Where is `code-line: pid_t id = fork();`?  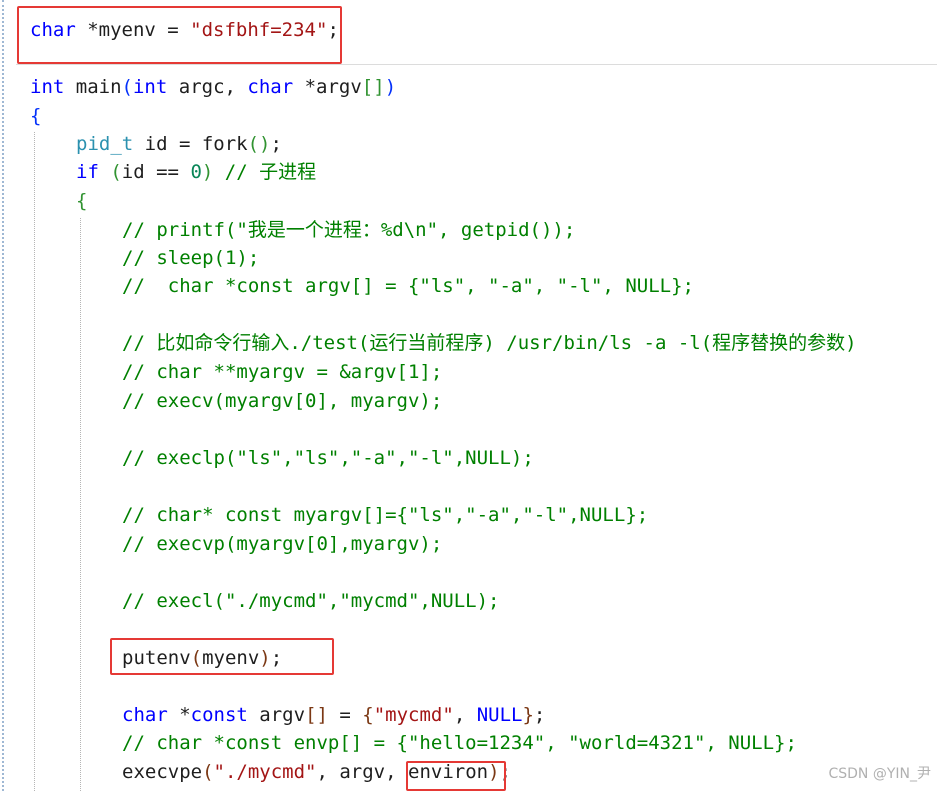 code-line: pid_t id = fork(); is located at coordinates (179, 144).